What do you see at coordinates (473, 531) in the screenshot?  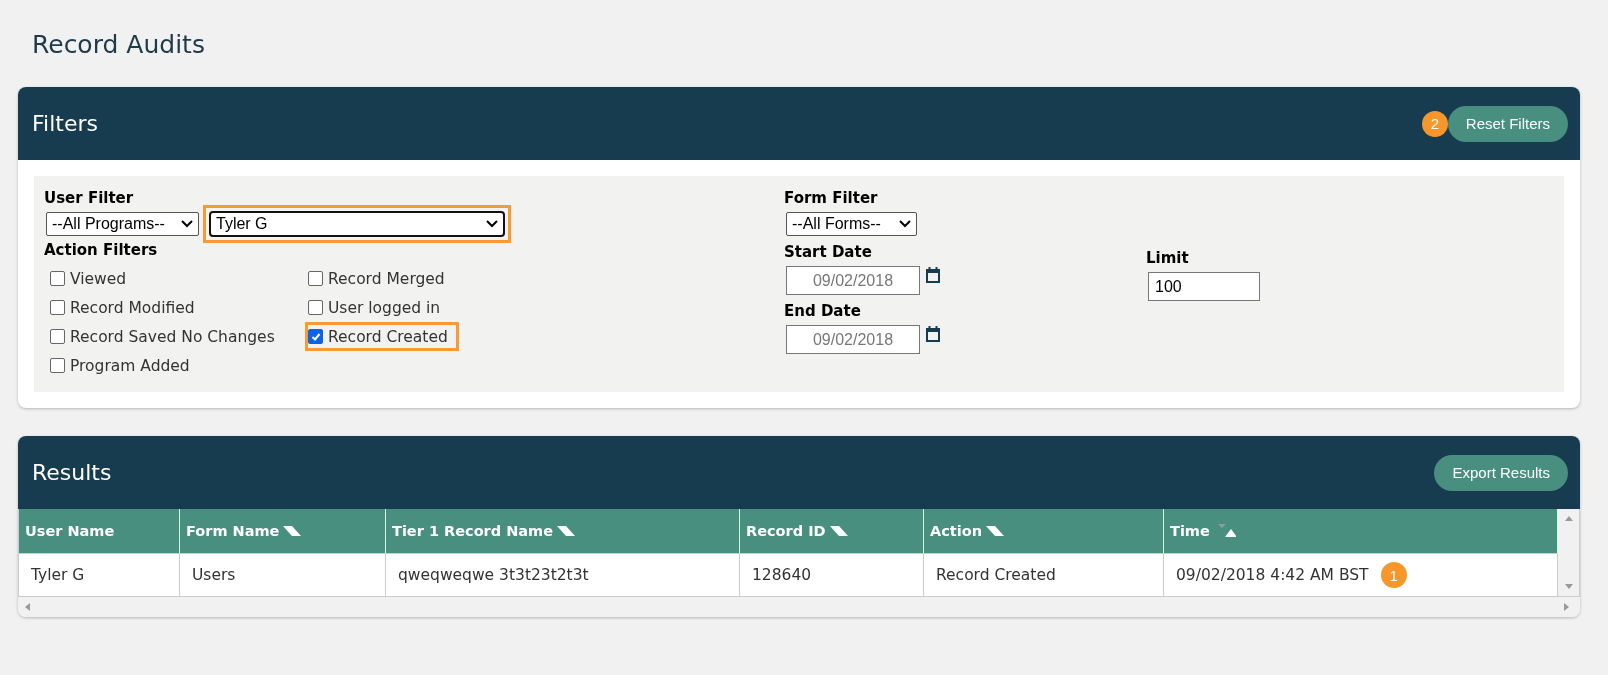 I see `column-label: Tier 1 Record Name` at bounding box center [473, 531].